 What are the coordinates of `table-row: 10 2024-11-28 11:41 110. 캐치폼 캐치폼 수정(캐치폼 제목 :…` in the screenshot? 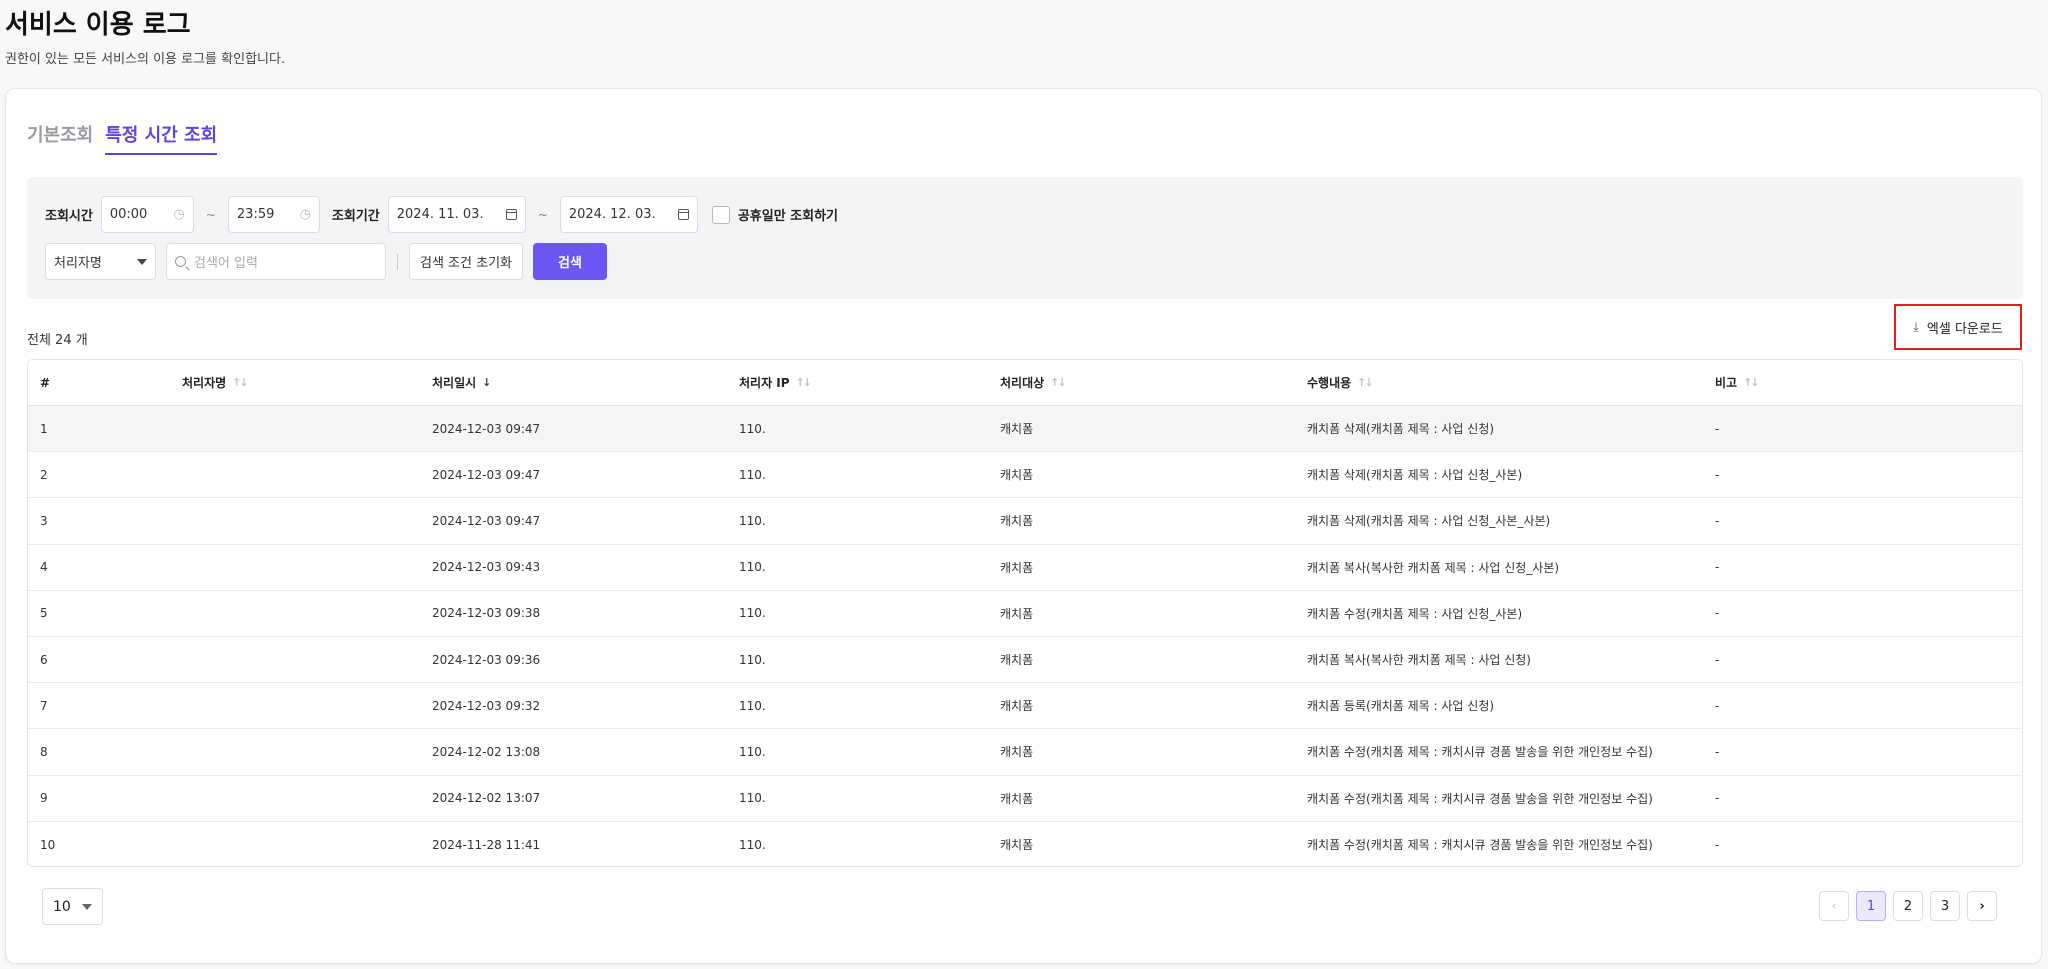 It's located at (1025, 844).